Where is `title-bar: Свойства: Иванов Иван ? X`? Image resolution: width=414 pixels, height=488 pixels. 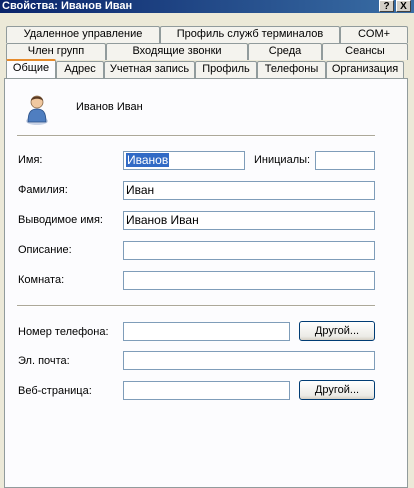 title-bar: Свойства: Иванов Иван ? X is located at coordinates (207, 6).